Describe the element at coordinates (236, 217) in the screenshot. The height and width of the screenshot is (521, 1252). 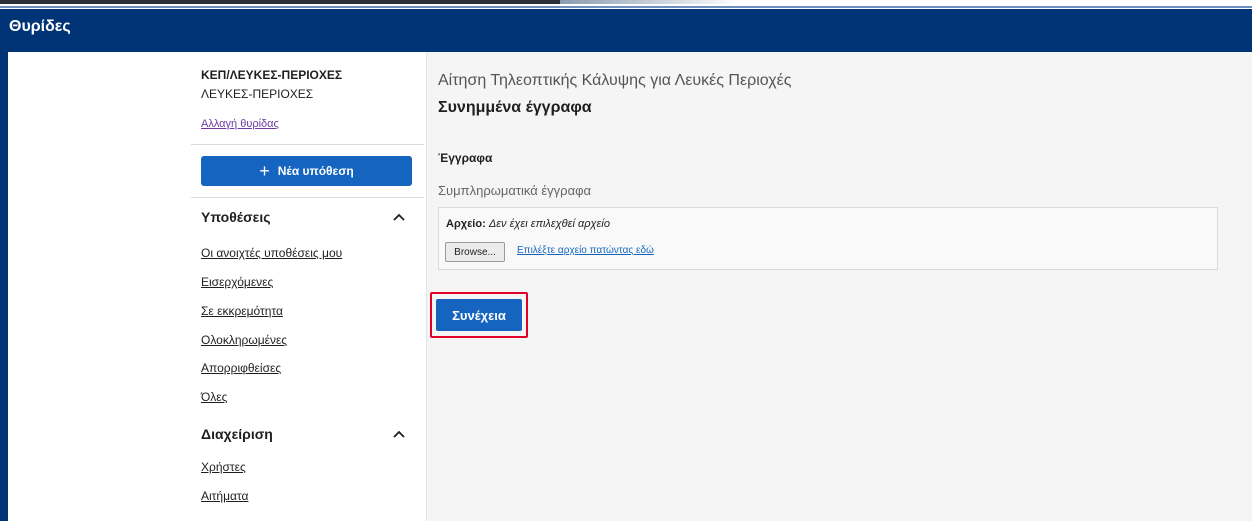
I see `section-header-label: Υποθέσεις` at that location.